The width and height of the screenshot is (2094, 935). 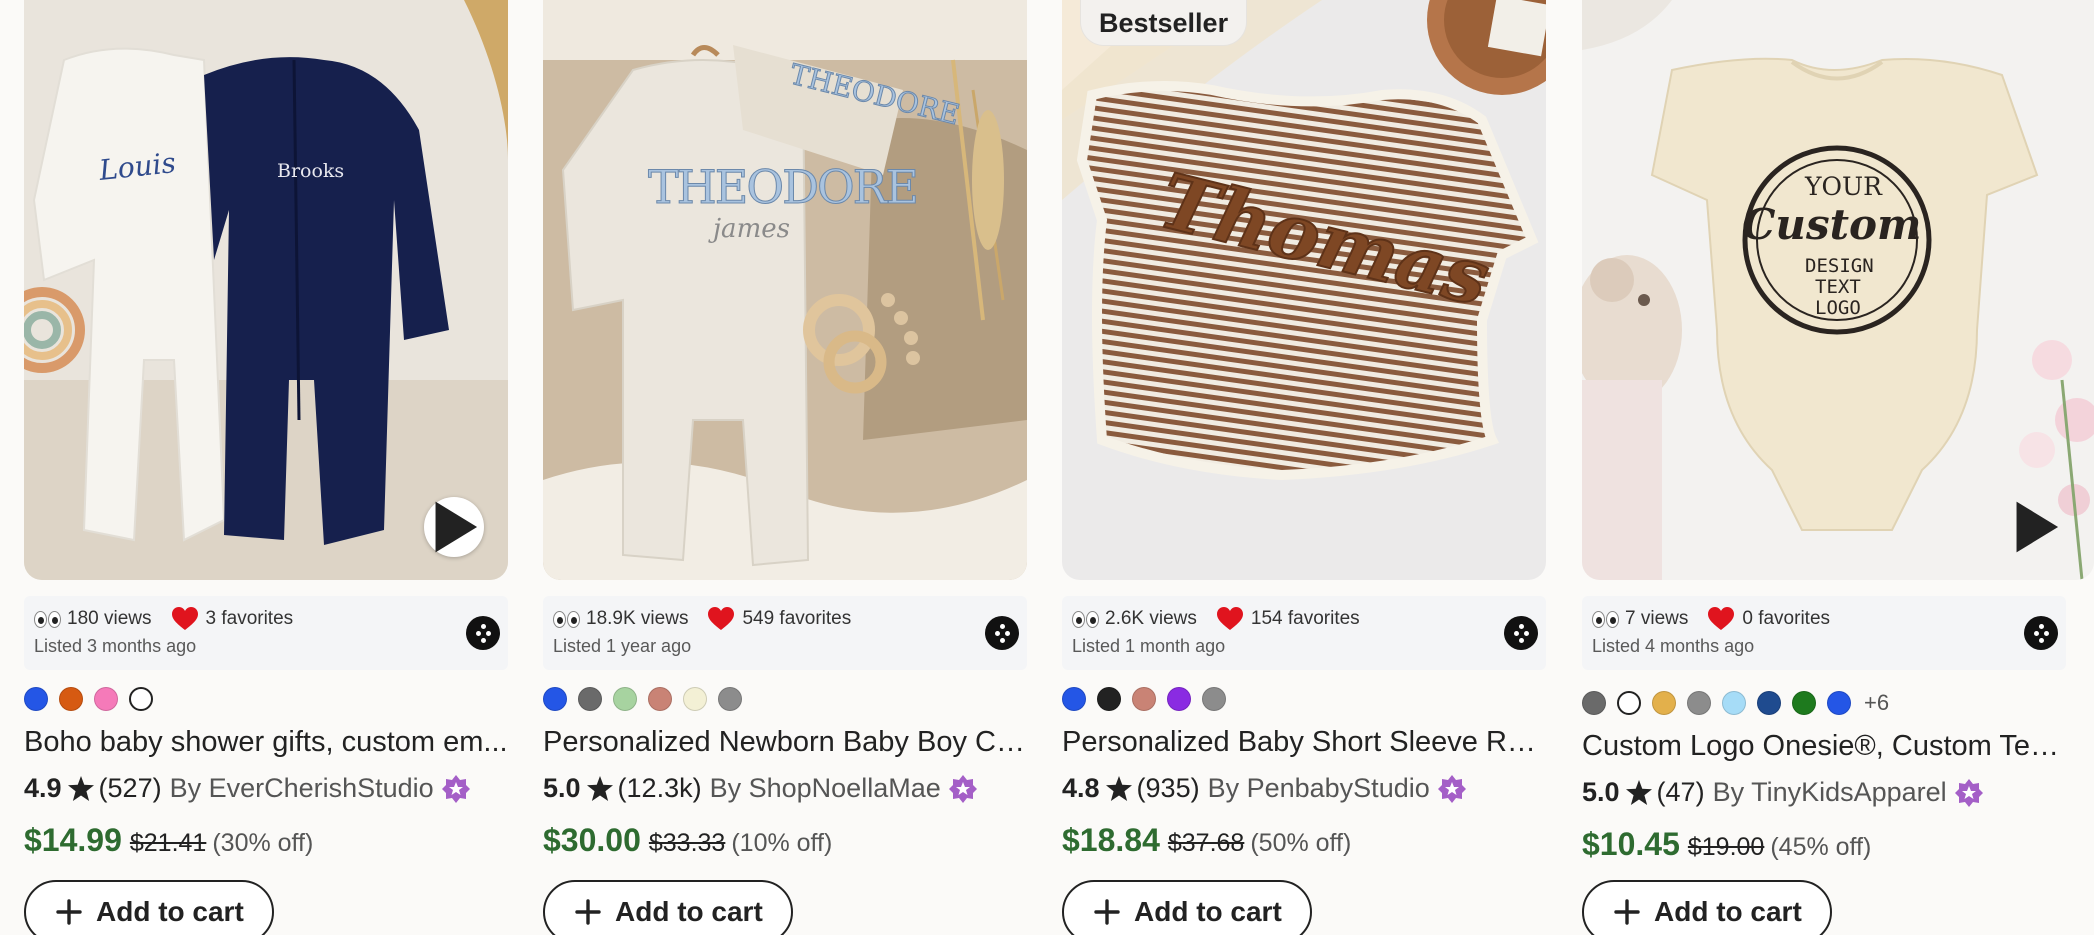 What do you see at coordinates (1843, 186) in the screenshot?
I see `logo-text: YOUR` at bounding box center [1843, 186].